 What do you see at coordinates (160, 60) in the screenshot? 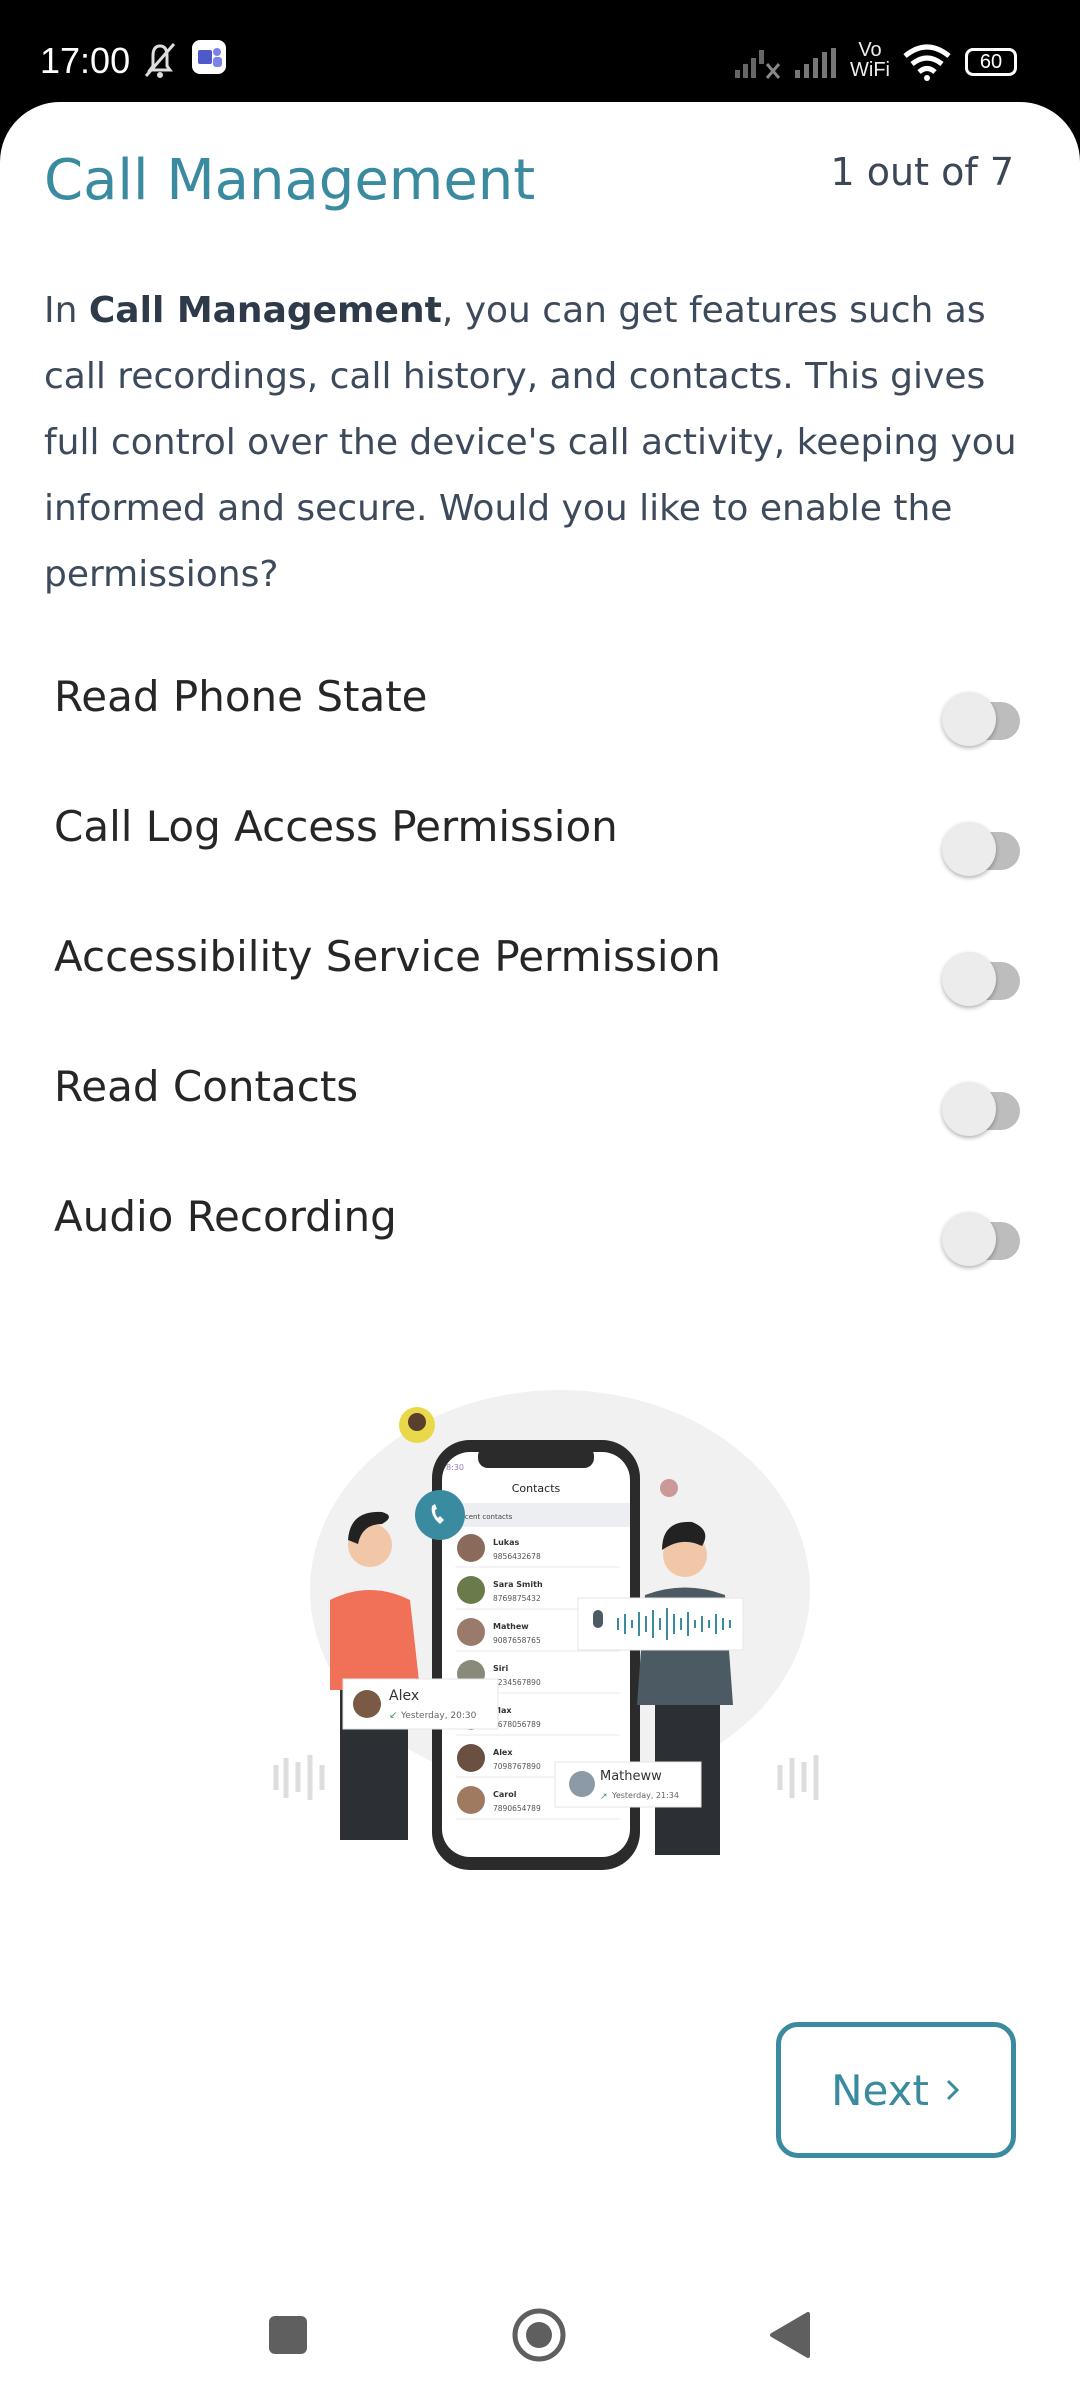
I see `bell-off-icon` at bounding box center [160, 60].